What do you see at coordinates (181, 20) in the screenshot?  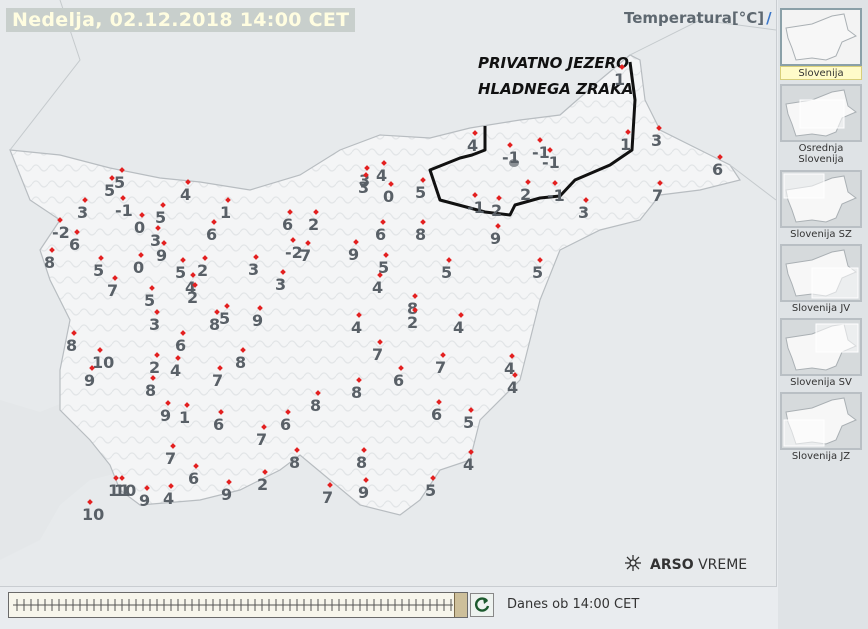 I see `map-title: Nedelja, 02.12.2018 14:00 CET` at bounding box center [181, 20].